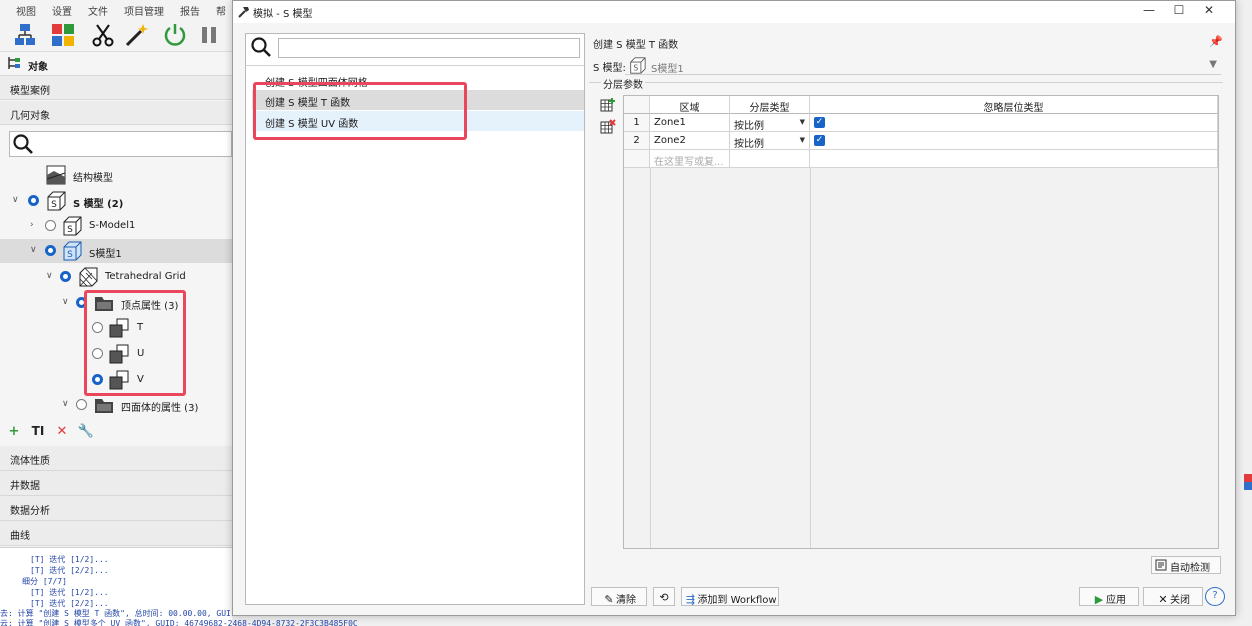 This screenshot has width=1252, height=626. I want to click on log-line: 细分 [7/7], so click(44, 581).